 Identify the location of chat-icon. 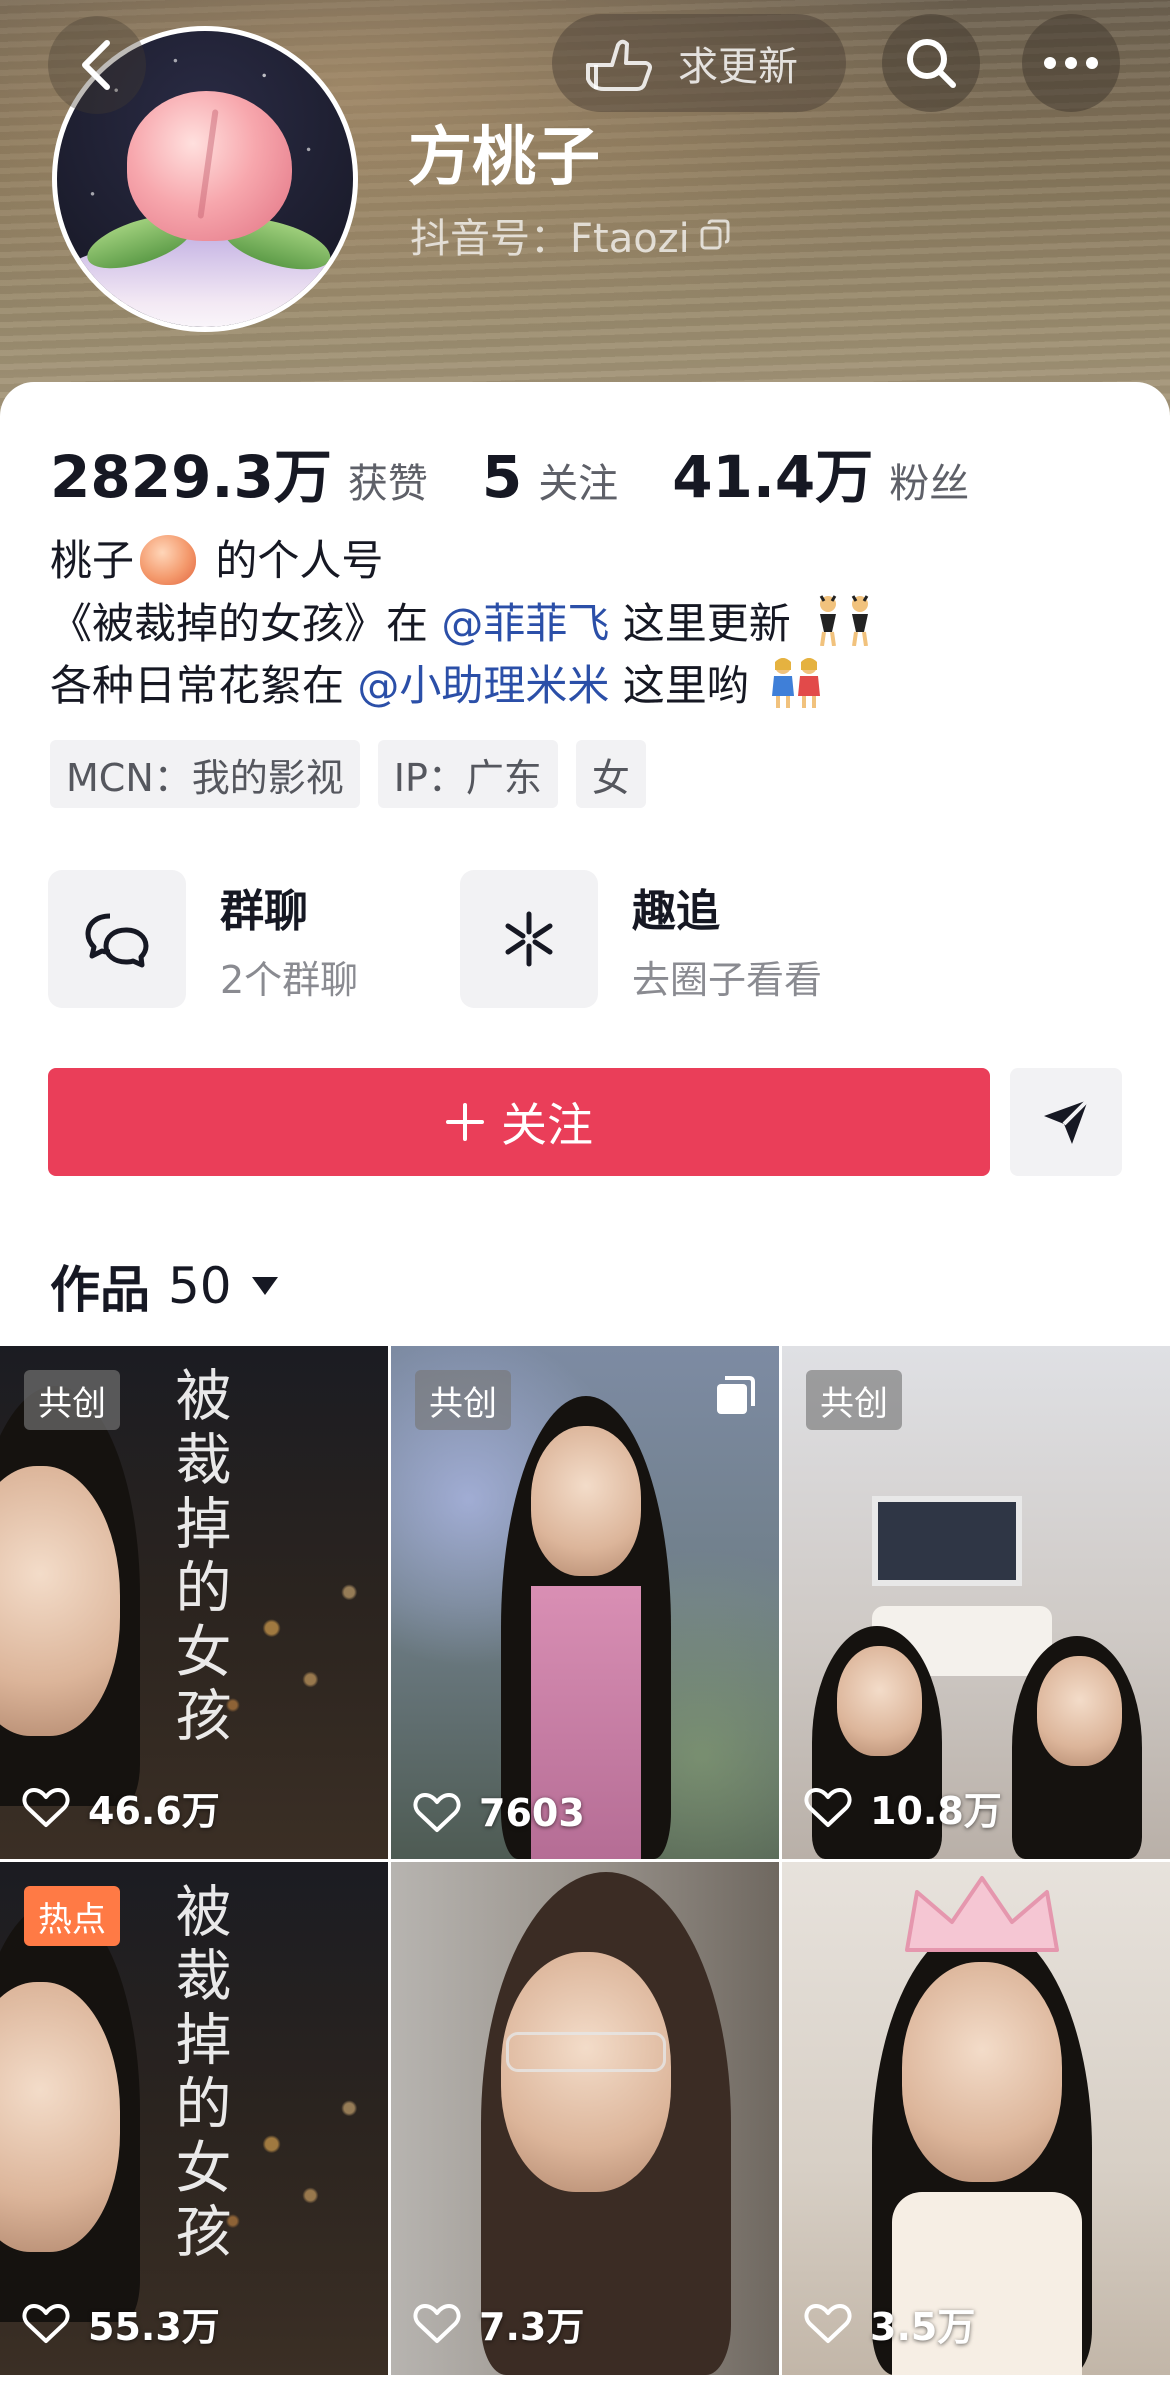
(117, 940).